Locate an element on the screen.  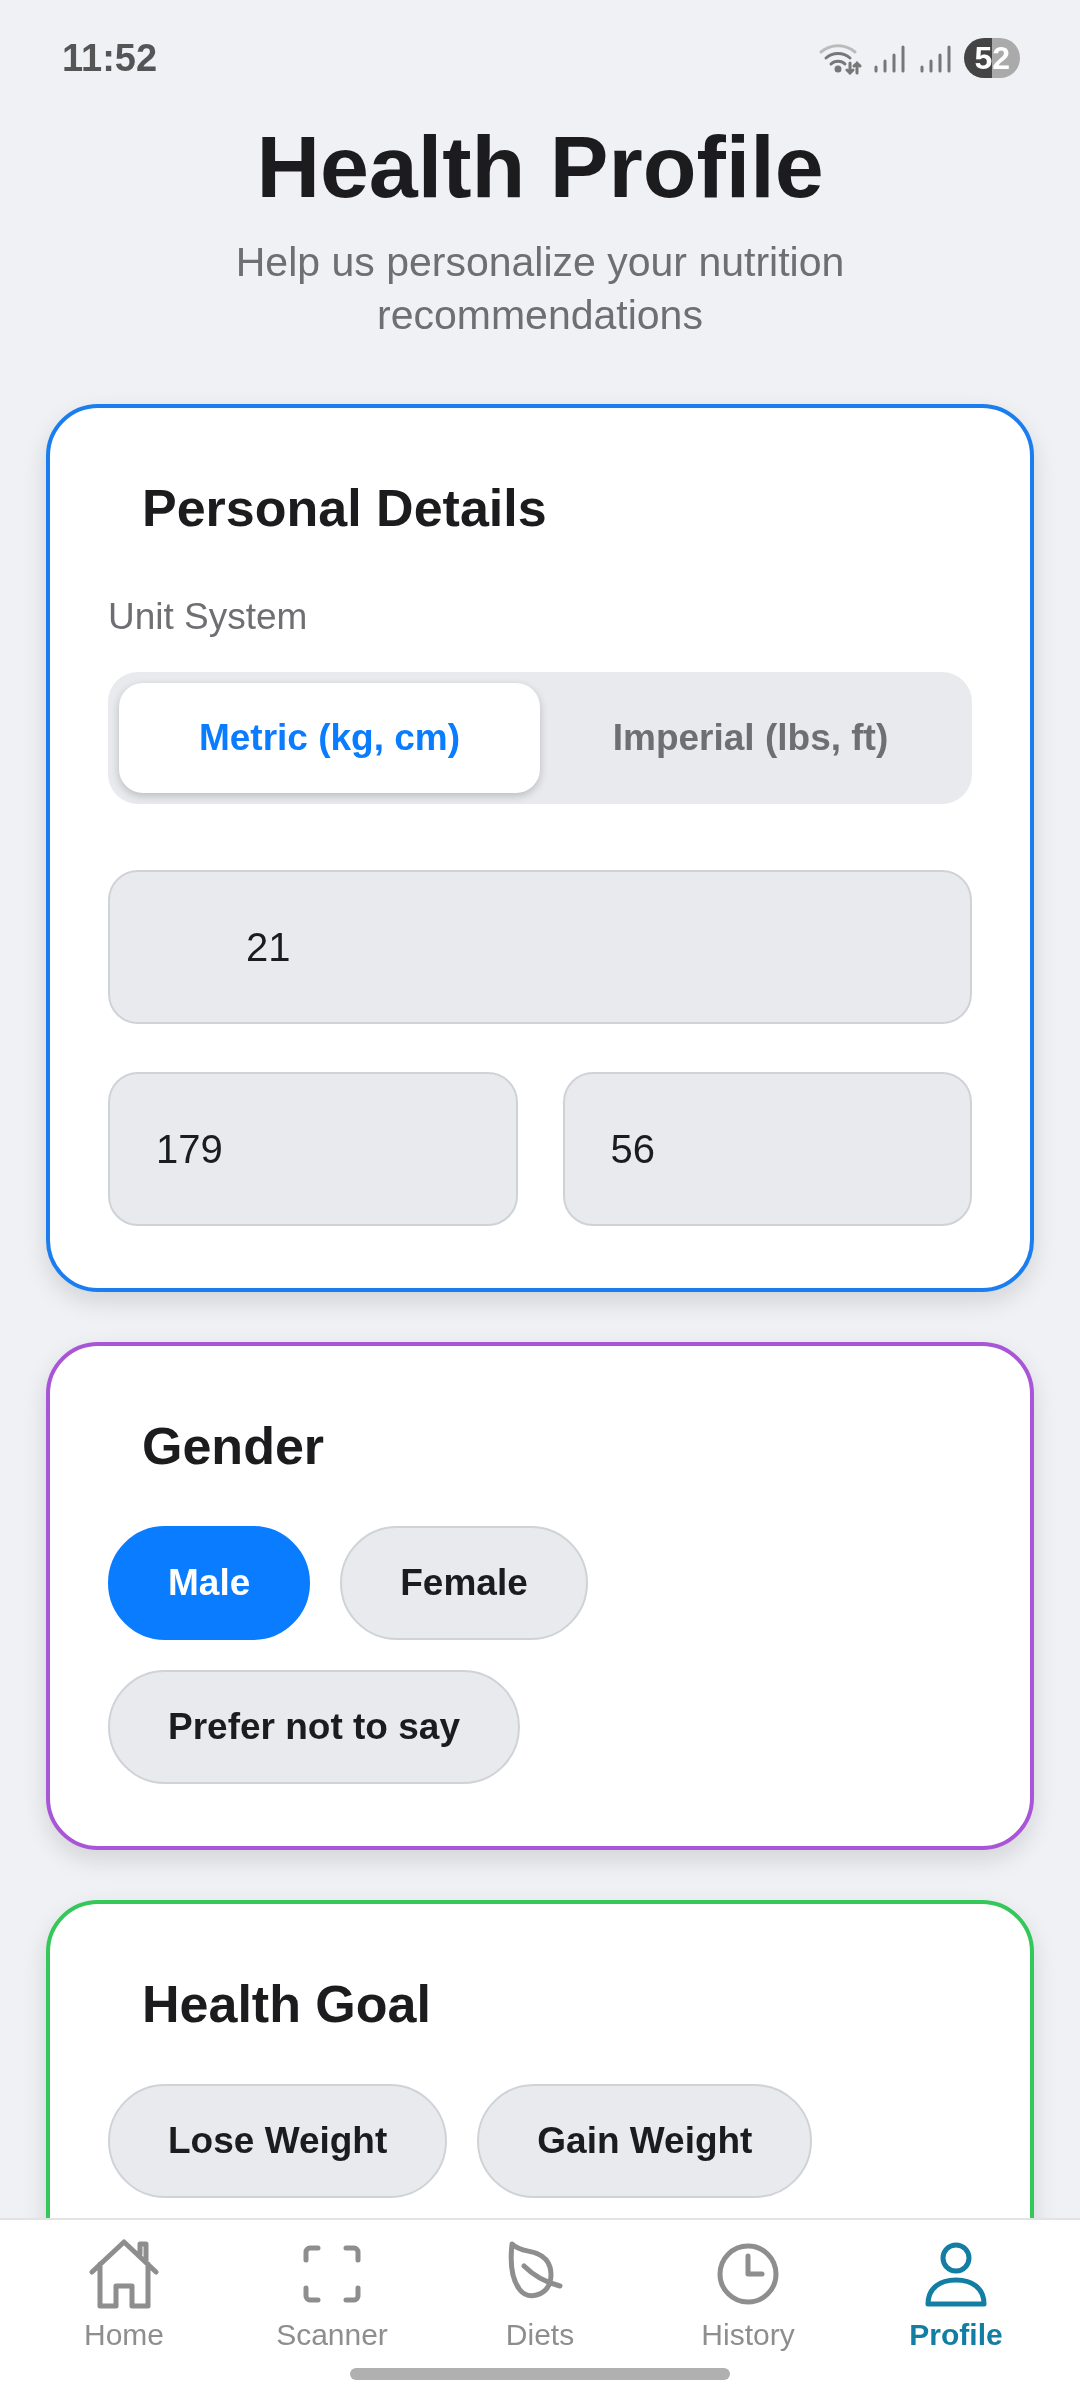
input-field: 179 is located at coordinates (313, 1149).